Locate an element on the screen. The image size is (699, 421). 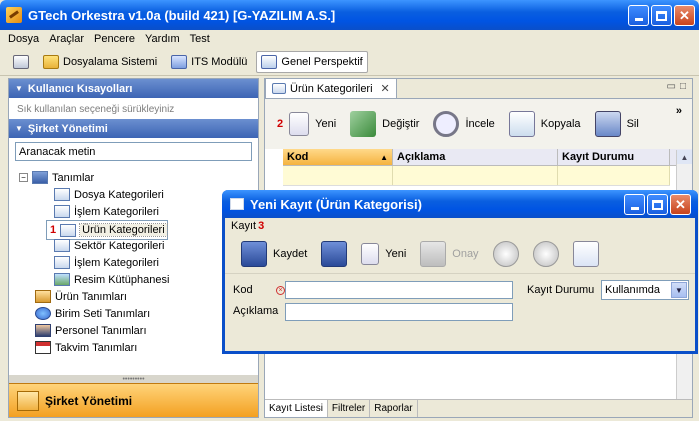
kayit-durumu-select: Kullanımda ▼ is located at coordinates (645, 290).